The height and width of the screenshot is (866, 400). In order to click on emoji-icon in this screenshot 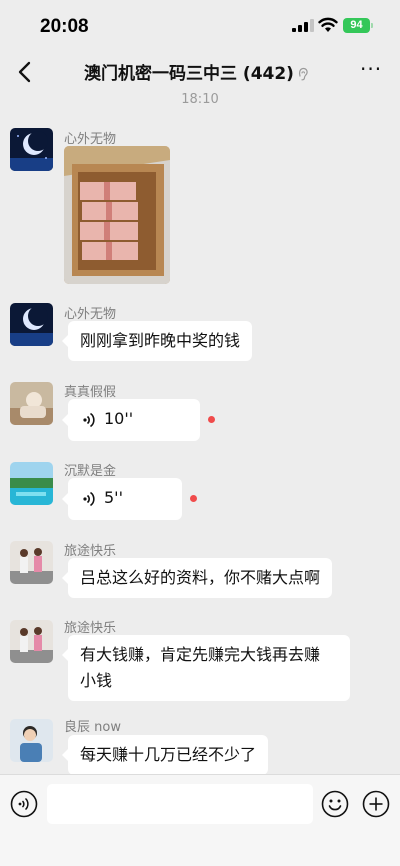, I will do `click(335, 804)`.